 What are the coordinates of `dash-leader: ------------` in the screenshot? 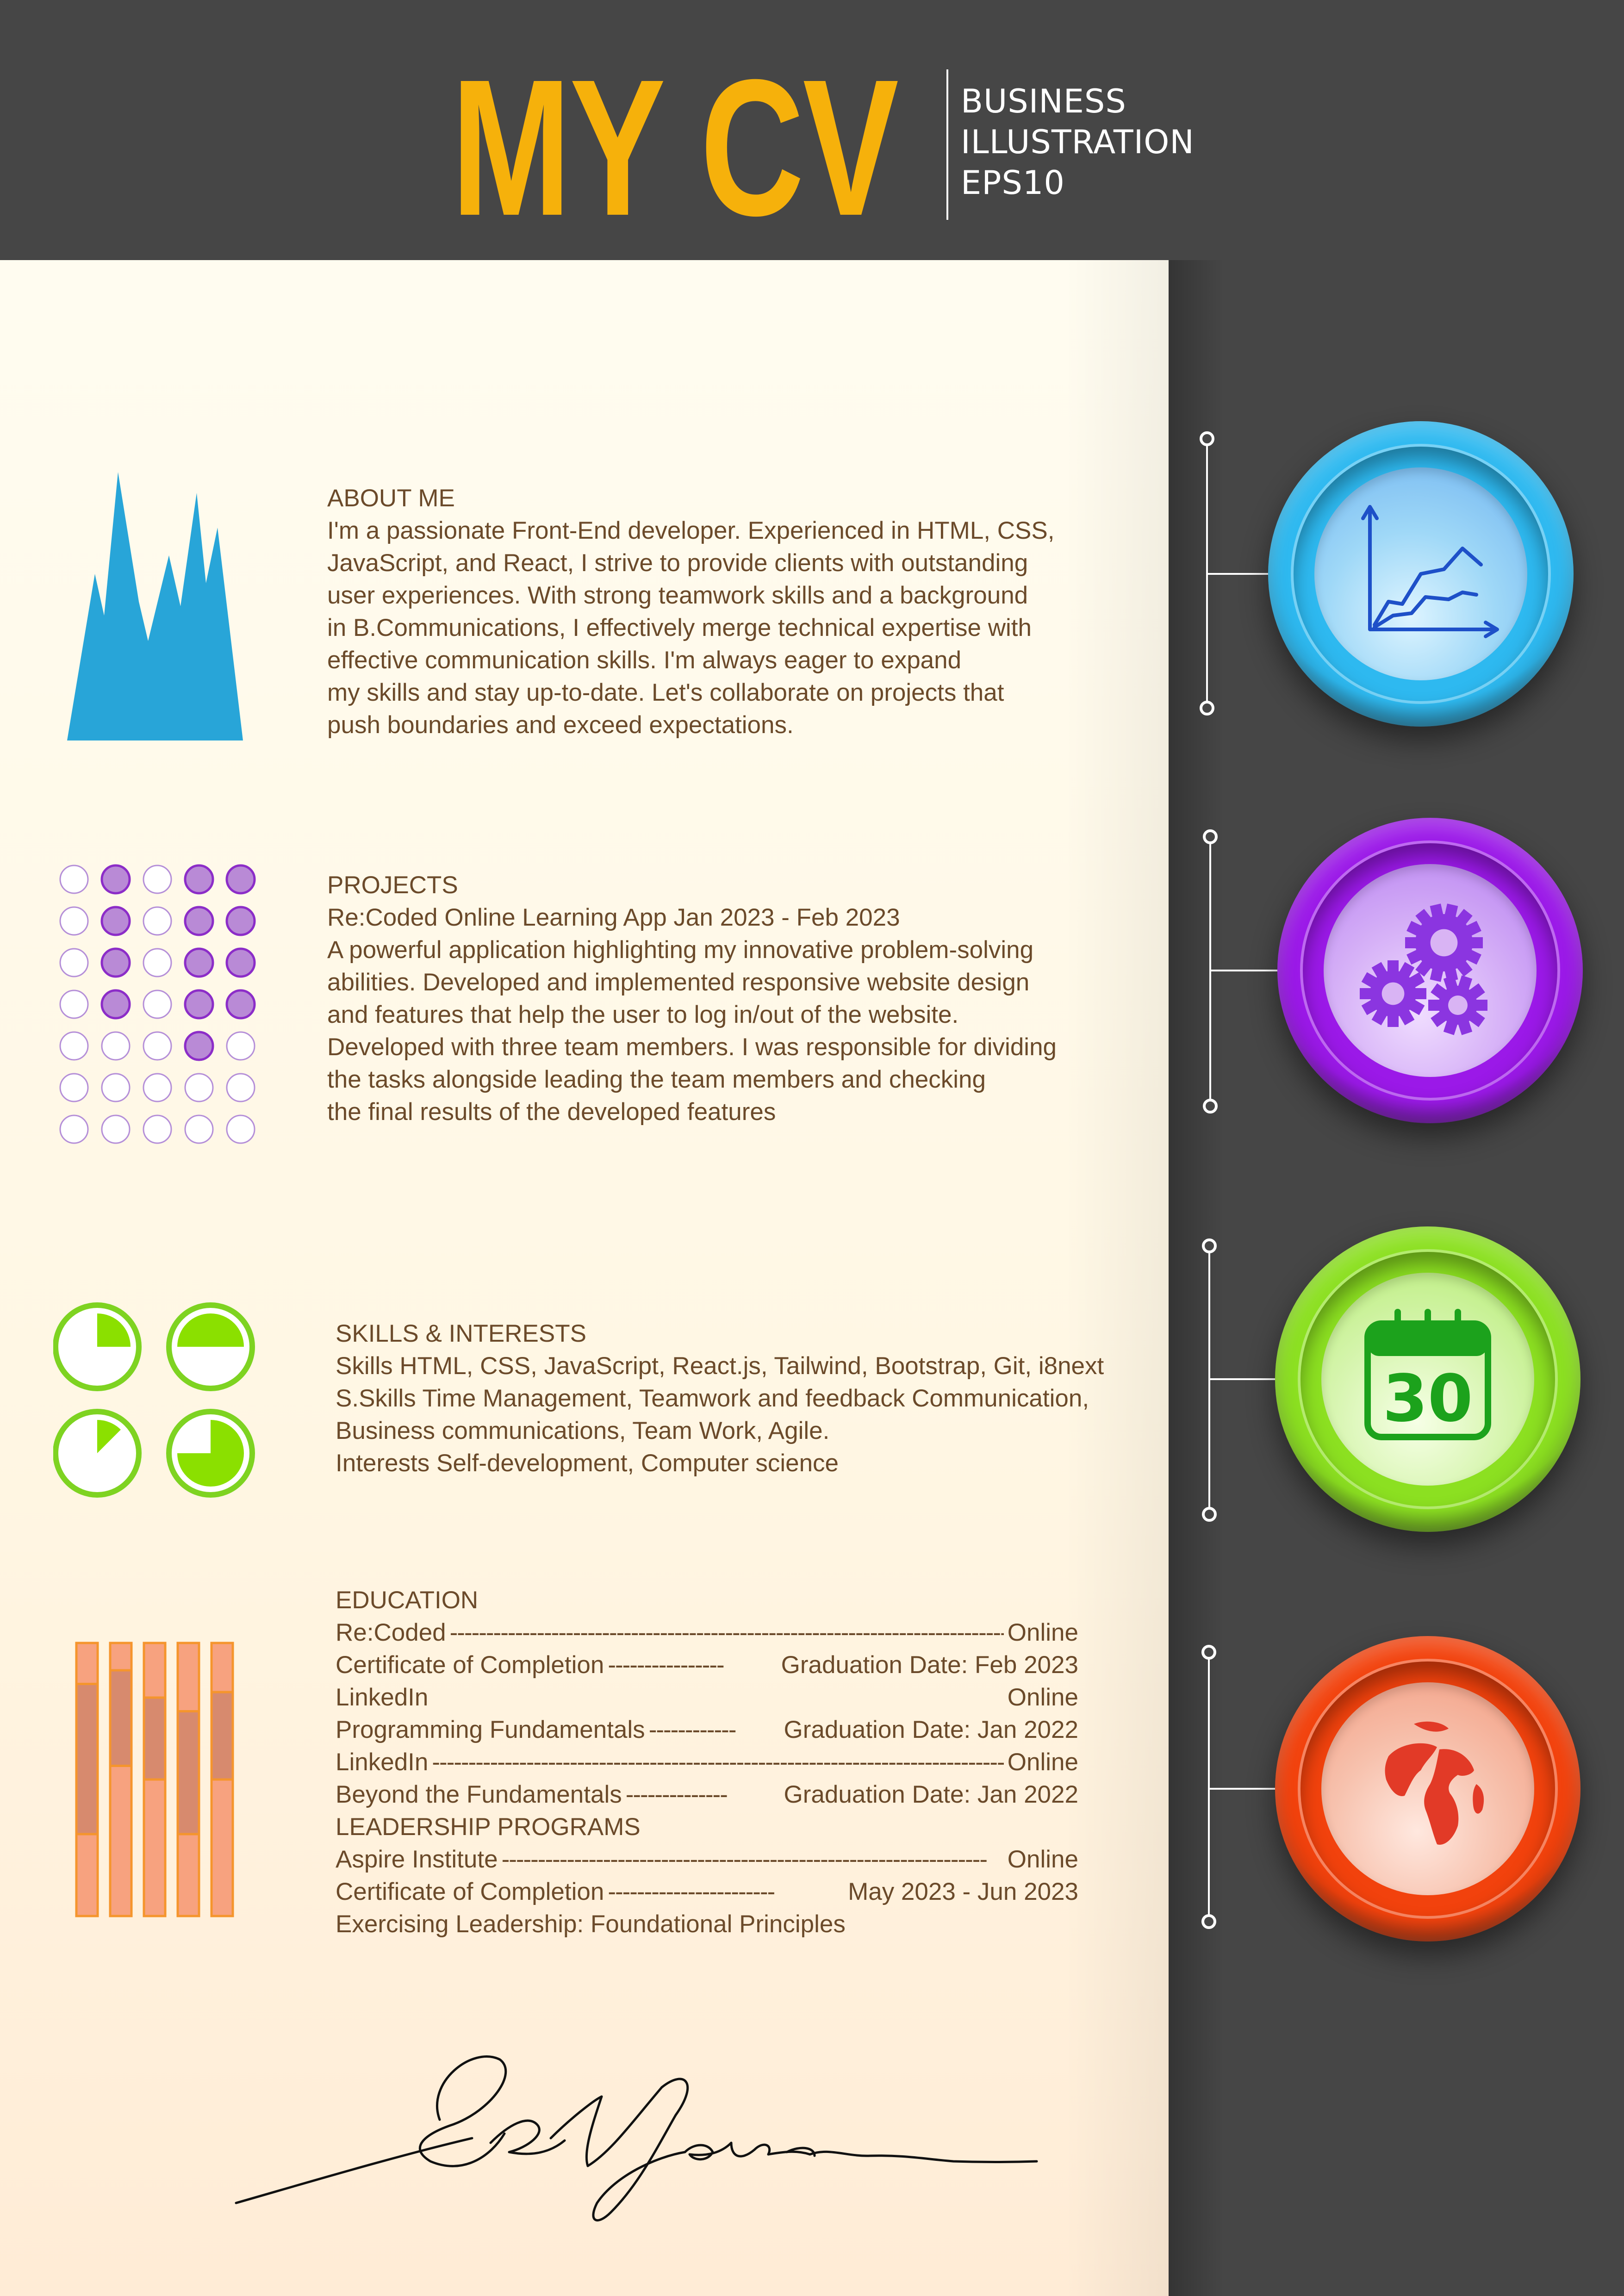 It's located at (692, 1729).